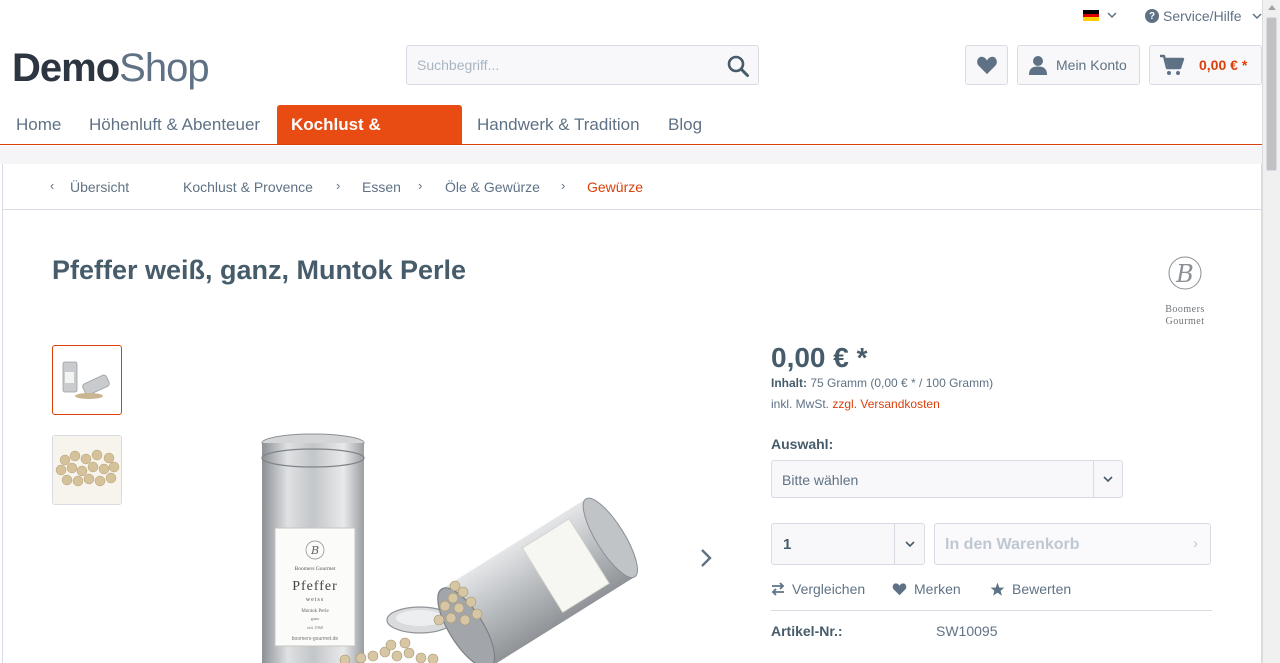 The image size is (1280, 663). I want to click on product-content-info: Inhalt: 75 Gramm (0,00 € * / 100 Gramm), so click(882, 383).